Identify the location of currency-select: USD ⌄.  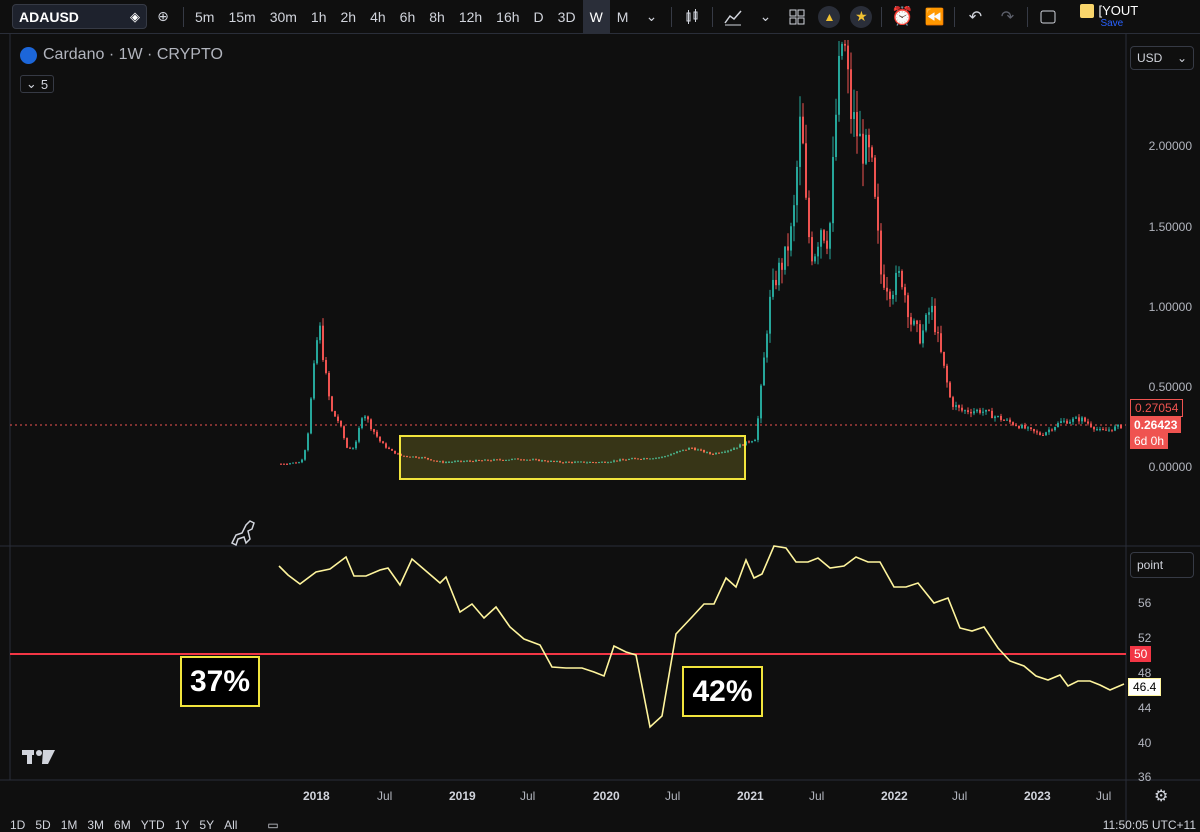
(1162, 58).